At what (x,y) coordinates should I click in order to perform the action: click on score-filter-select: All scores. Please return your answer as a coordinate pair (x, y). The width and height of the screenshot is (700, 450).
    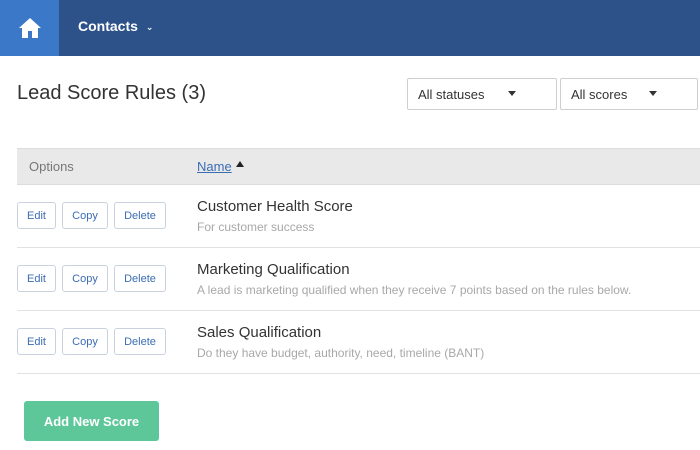
    Looking at the image, I should click on (629, 94).